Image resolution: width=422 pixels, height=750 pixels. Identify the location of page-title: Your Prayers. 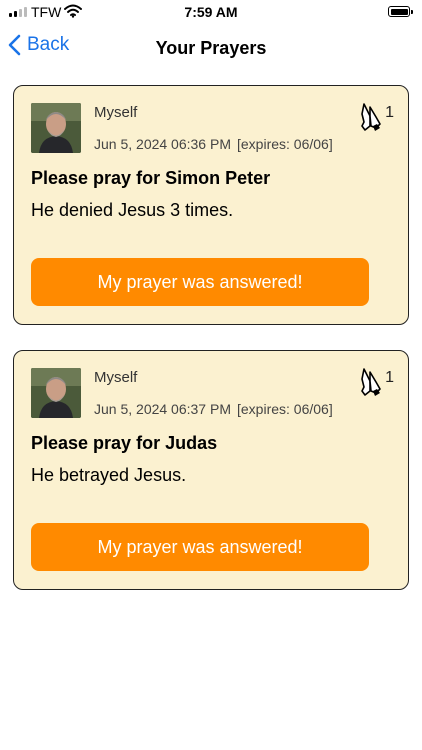
(211, 48).